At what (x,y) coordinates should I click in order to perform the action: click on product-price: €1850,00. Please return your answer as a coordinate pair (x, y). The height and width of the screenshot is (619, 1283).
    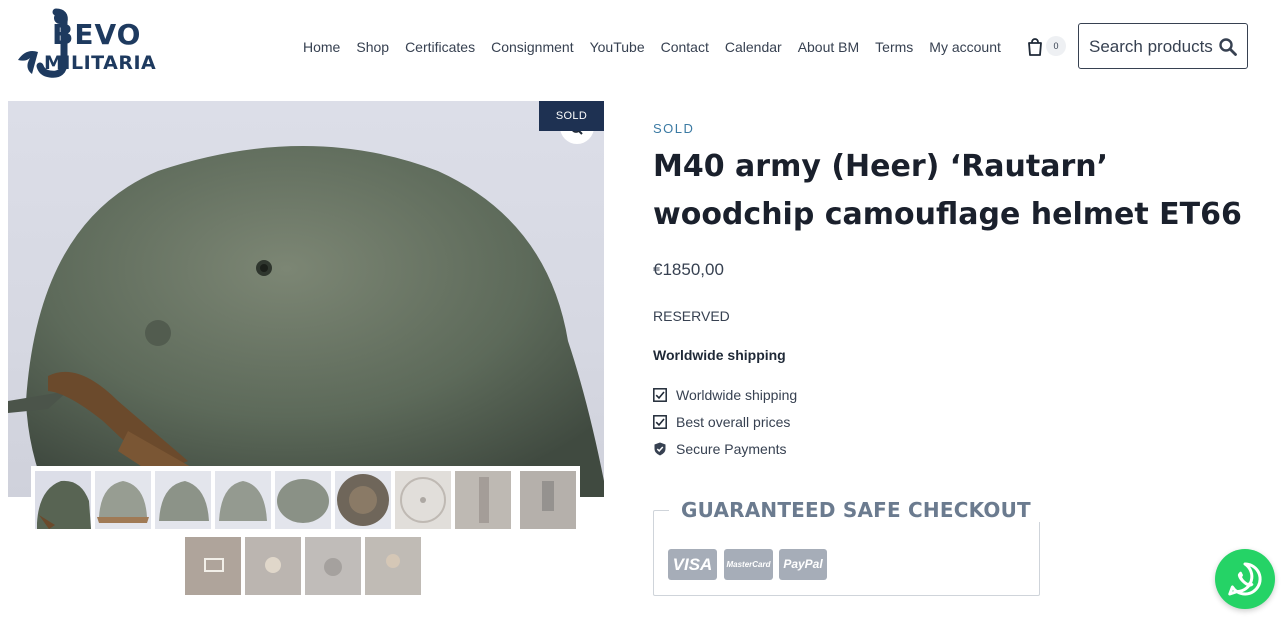
    Looking at the image, I should click on (688, 269).